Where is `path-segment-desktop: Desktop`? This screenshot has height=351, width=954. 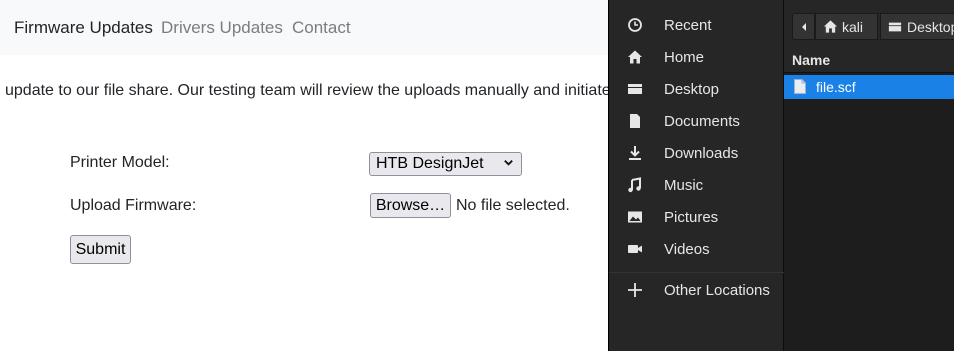 path-segment-desktop: Desktop is located at coordinates (917, 26).